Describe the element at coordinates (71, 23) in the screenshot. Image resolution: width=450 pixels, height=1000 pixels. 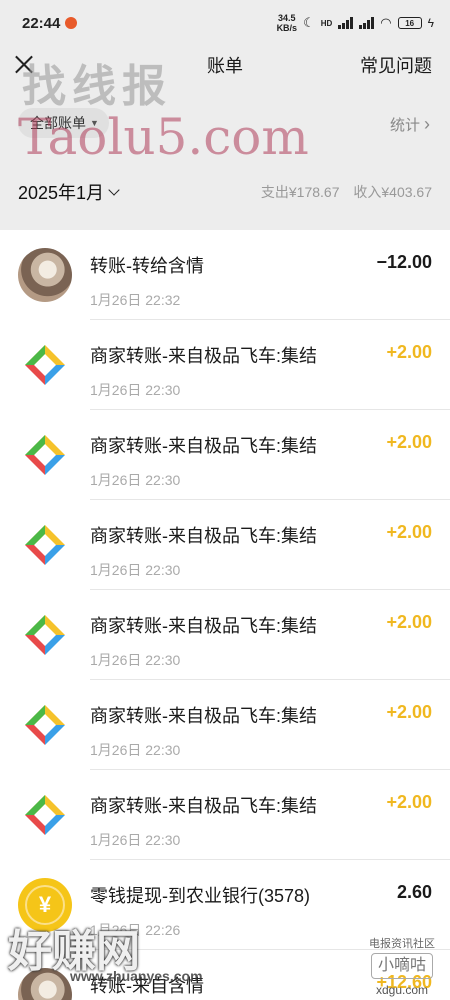
I see `app-notification-icon` at that location.